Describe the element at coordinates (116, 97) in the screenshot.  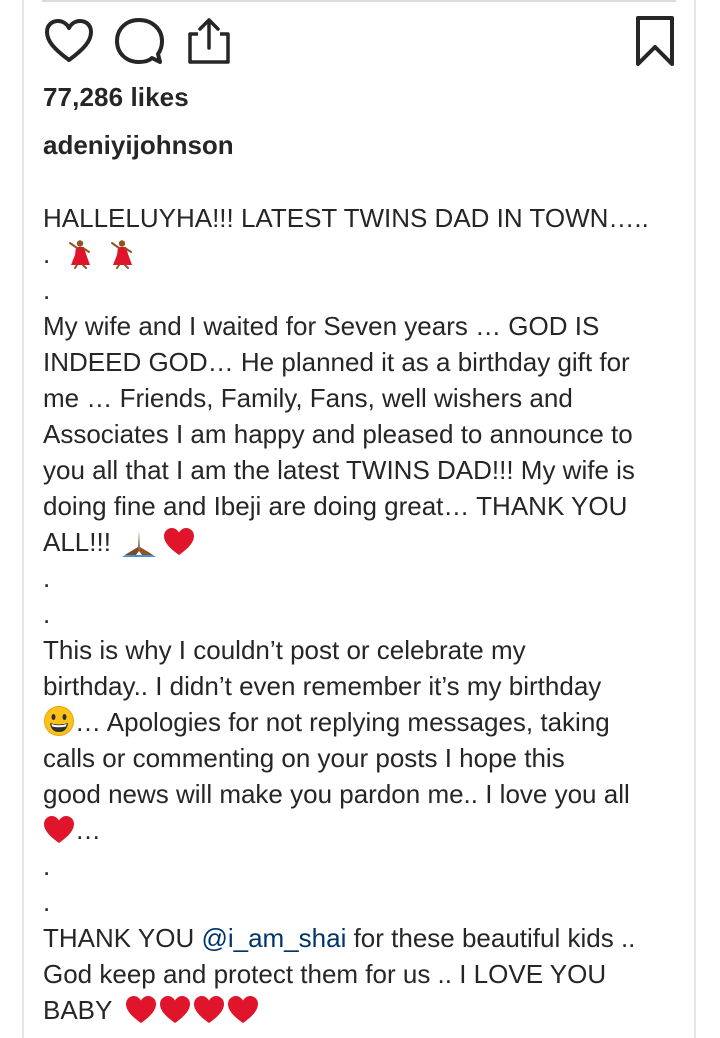
I see `likes-count: 77,286 likes` at that location.